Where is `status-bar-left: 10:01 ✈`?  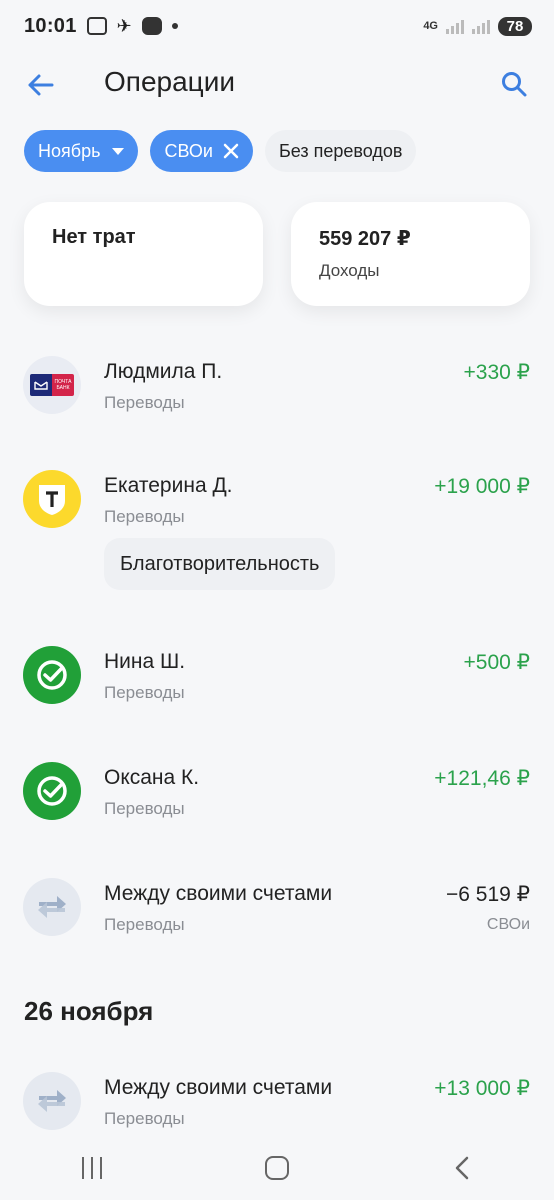
status-bar-left: 10:01 ✈ is located at coordinates (101, 26).